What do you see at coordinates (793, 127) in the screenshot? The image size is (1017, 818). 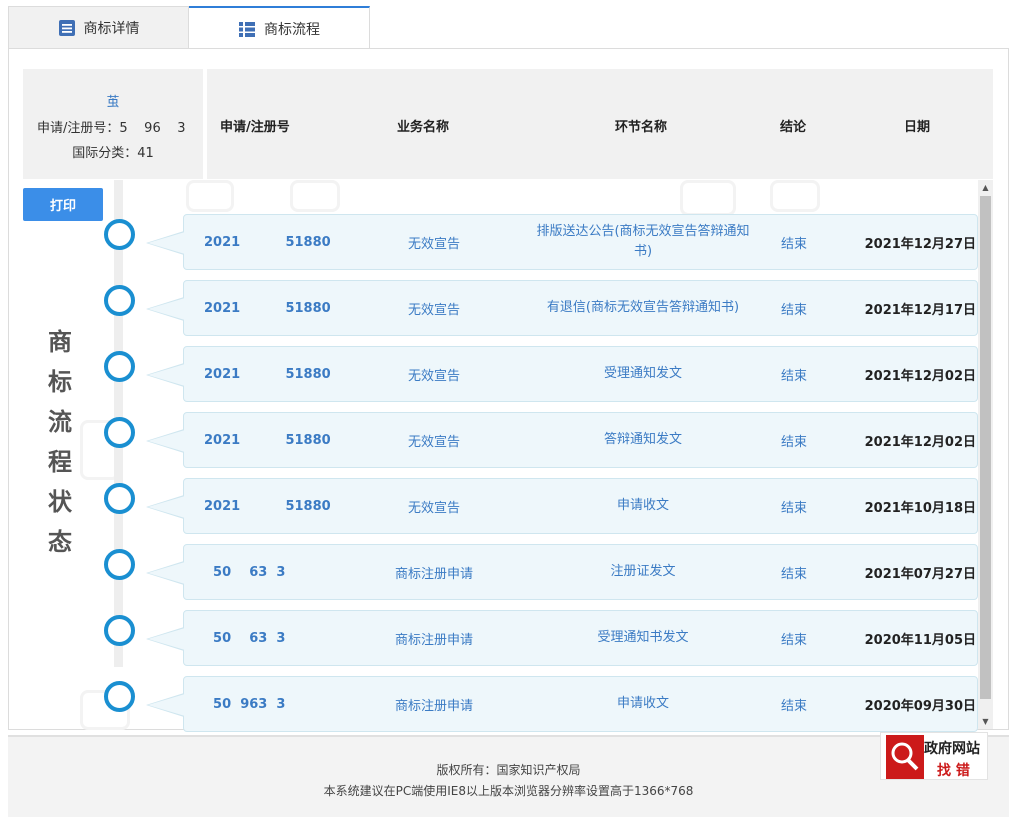 I see `header-result: 结论` at bounding box center [793, 127].